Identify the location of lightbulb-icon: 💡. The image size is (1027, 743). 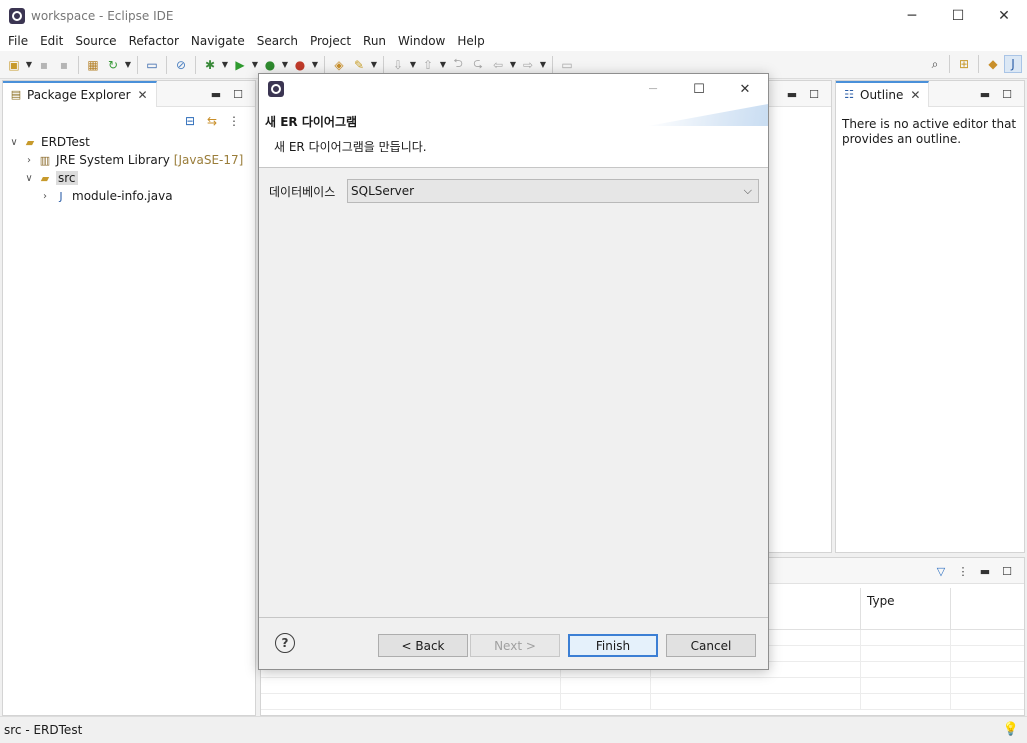
(1011, 729).